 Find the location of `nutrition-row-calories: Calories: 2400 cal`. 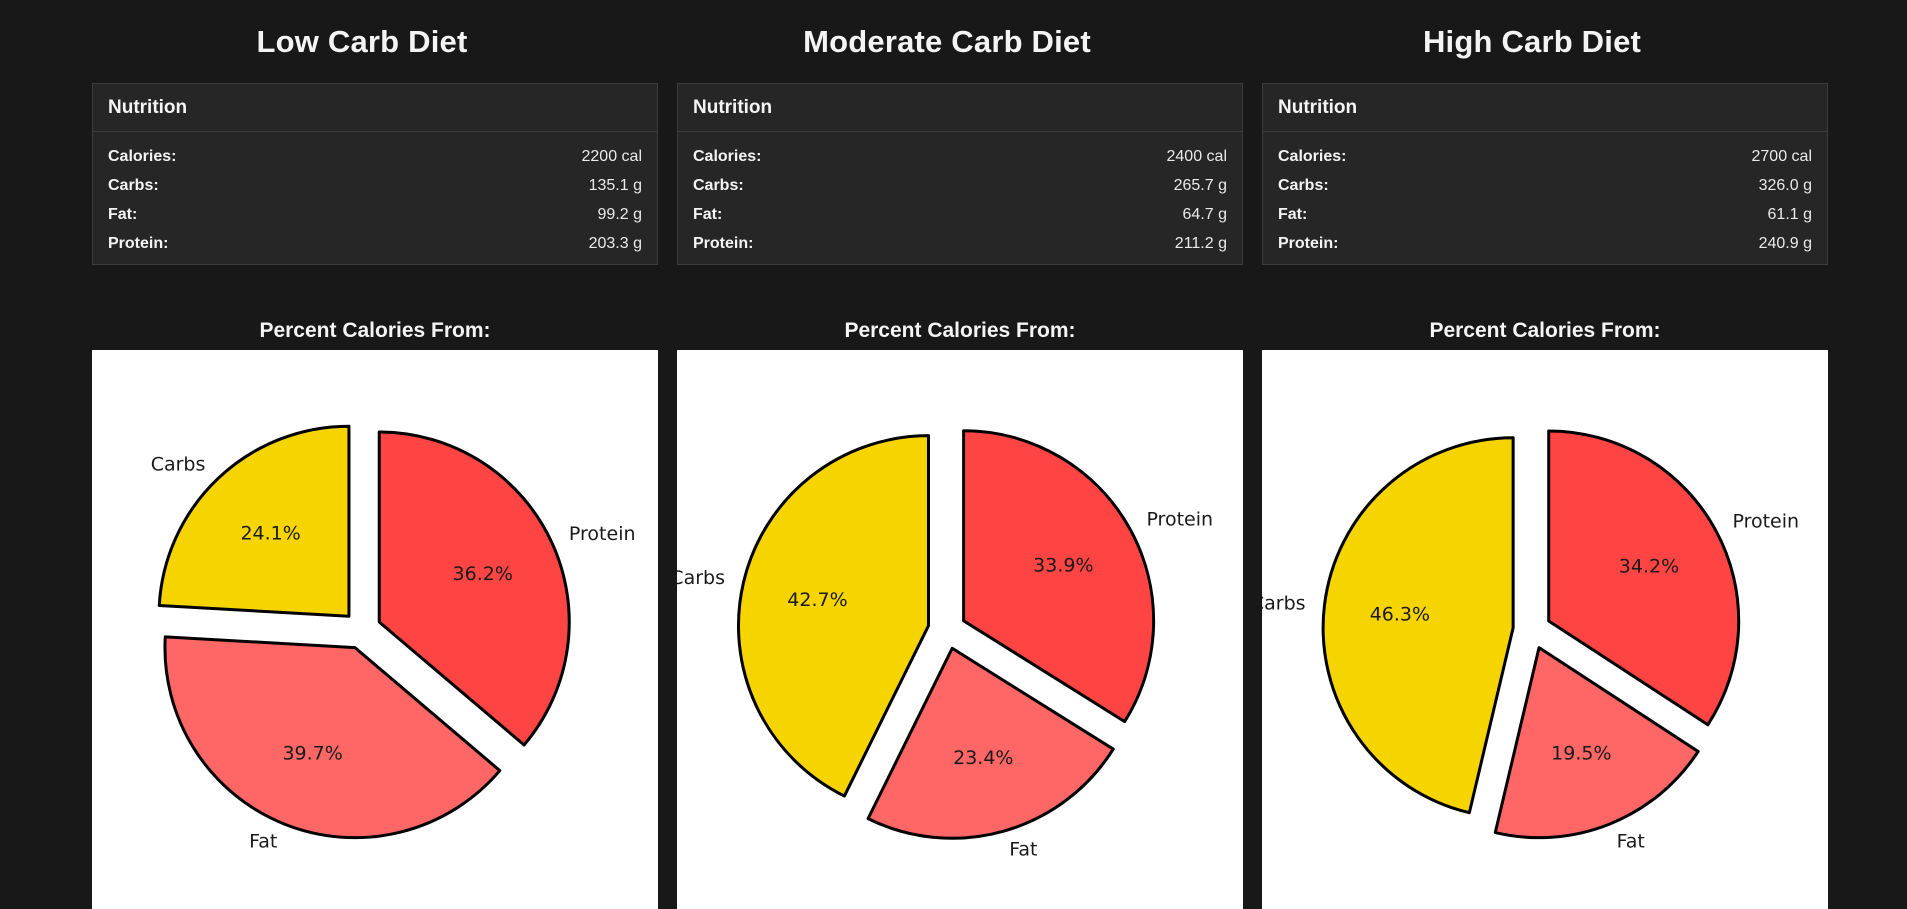

nutrition-row-calories: Calories: 2400 cal is located at coordinates (960, 156).